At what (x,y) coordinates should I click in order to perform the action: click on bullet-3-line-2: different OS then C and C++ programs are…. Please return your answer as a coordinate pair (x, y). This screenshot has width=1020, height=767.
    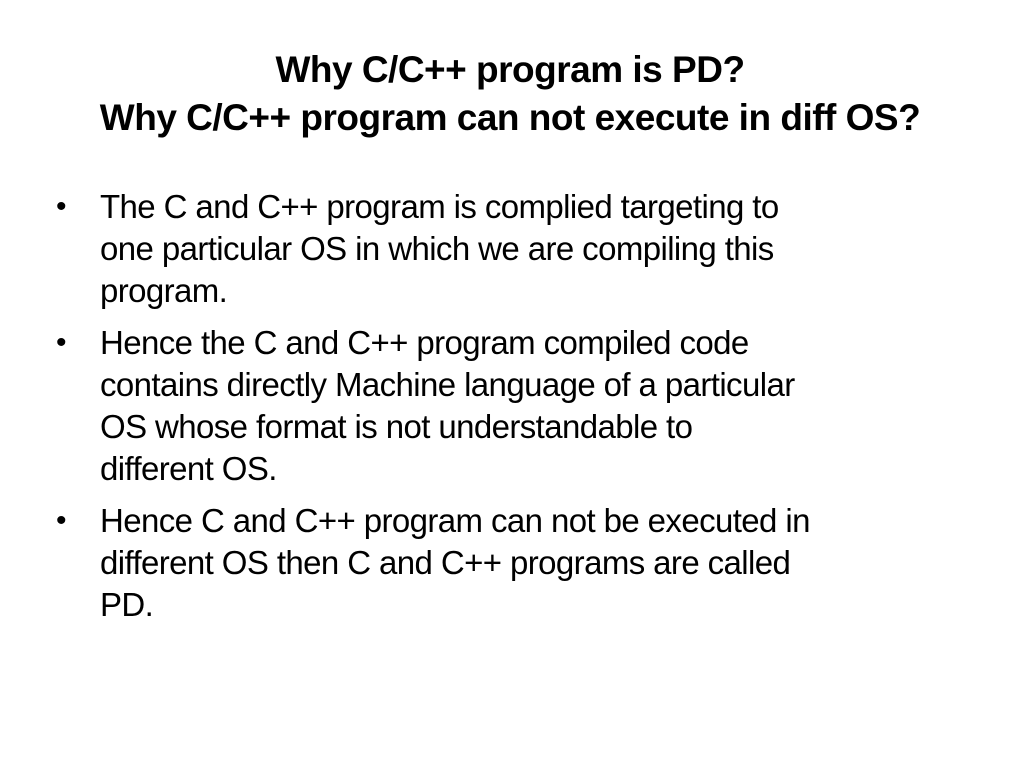
    Looking at the image, I should click on (445, 562).